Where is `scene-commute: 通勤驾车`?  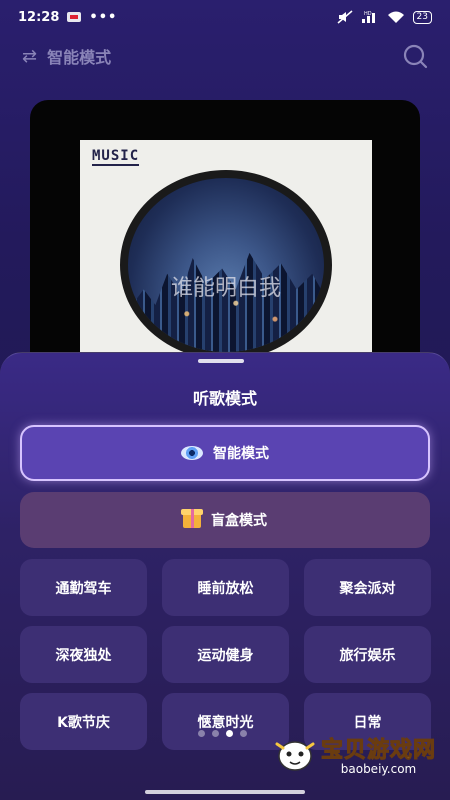
scene-commute: 通勤驾车 is located at coordinates (83, 587).